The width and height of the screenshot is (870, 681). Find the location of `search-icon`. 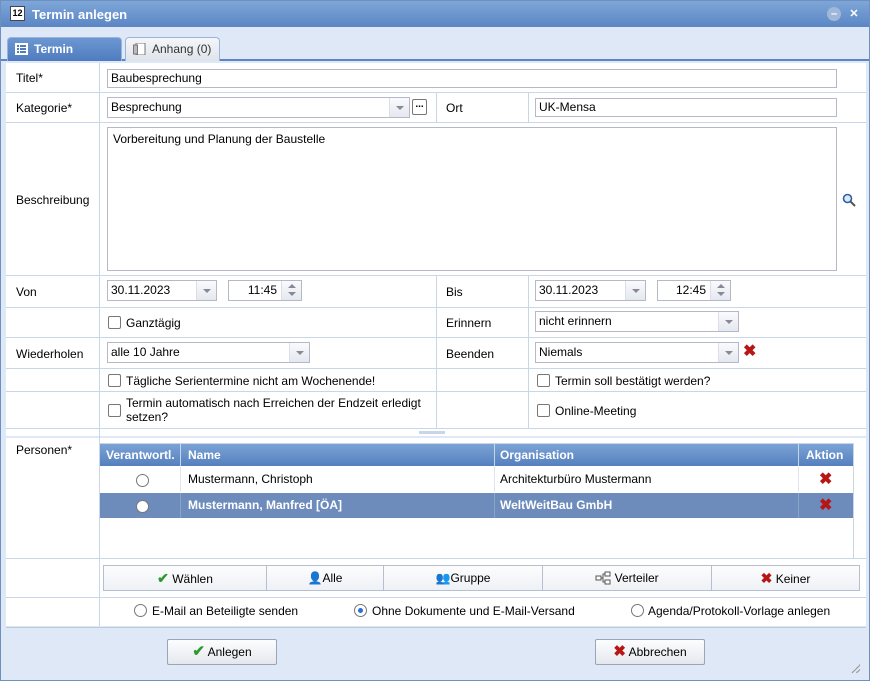

search-icon is located at coordinates (849, 200).